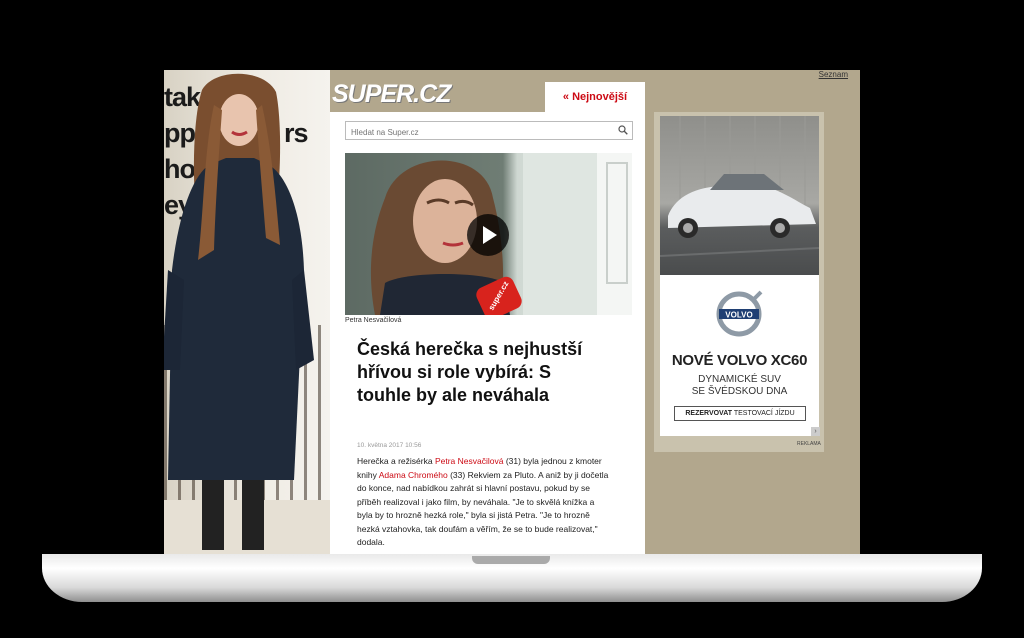 This screenshot has width=1024, height=638. I want to click on site-logo: SUPER.CZ, so click(391, 94).